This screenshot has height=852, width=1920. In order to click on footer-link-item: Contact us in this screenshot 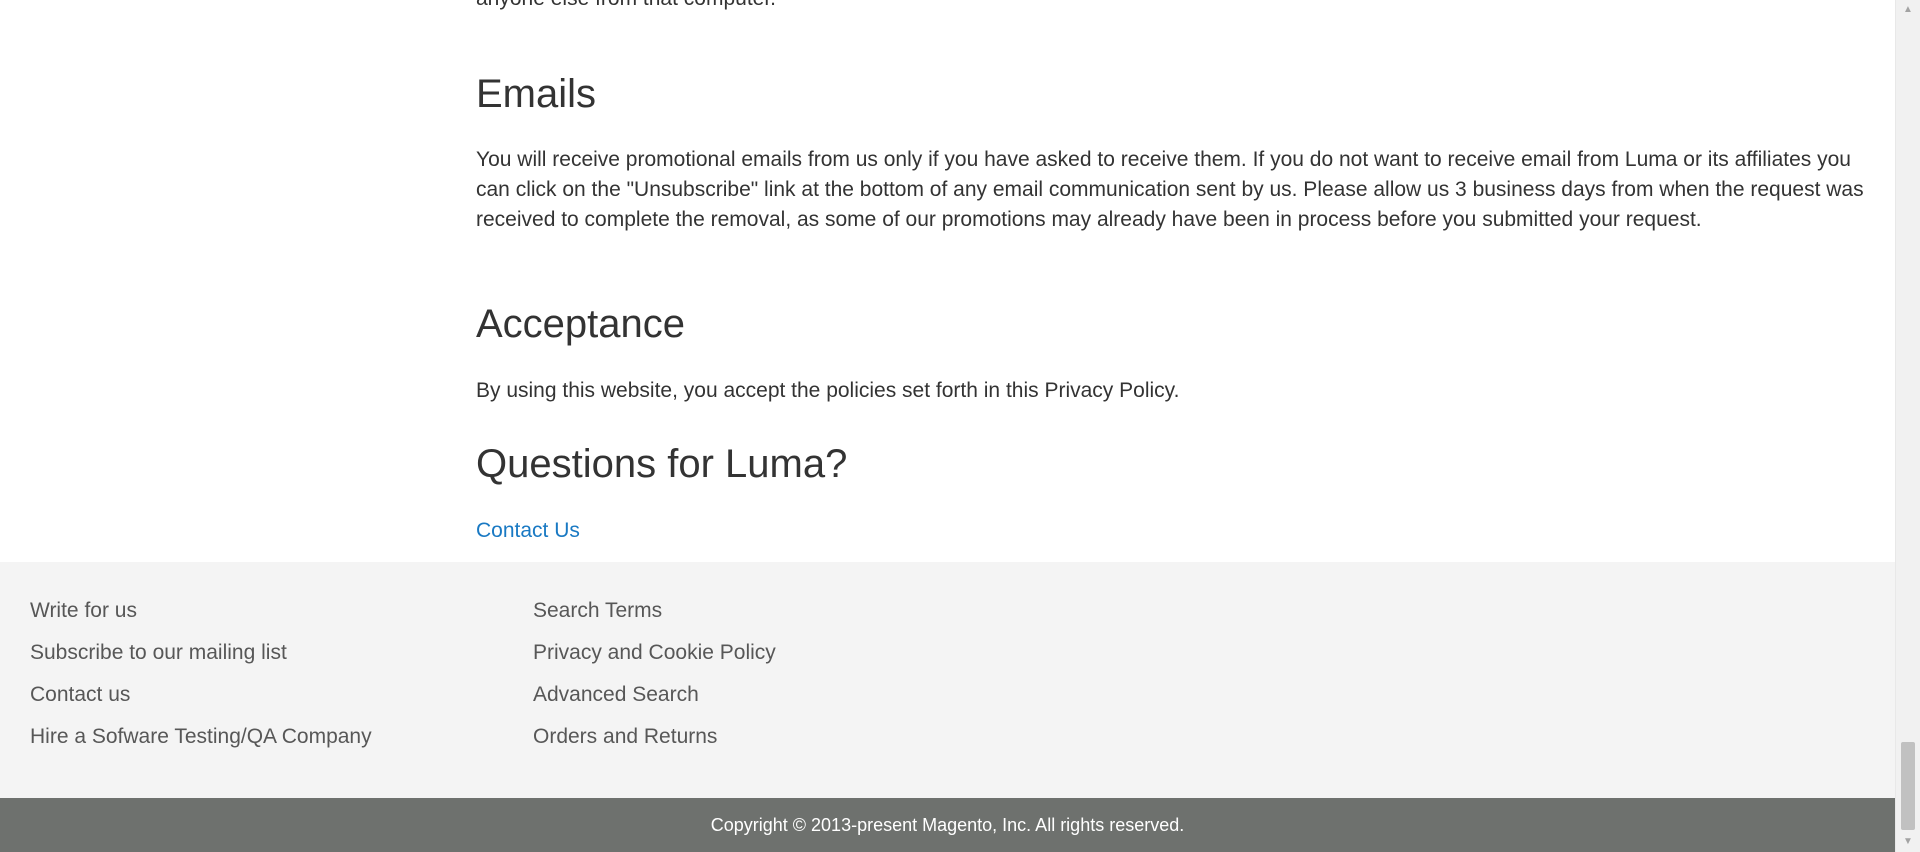, I will do `click(201, 695)`.